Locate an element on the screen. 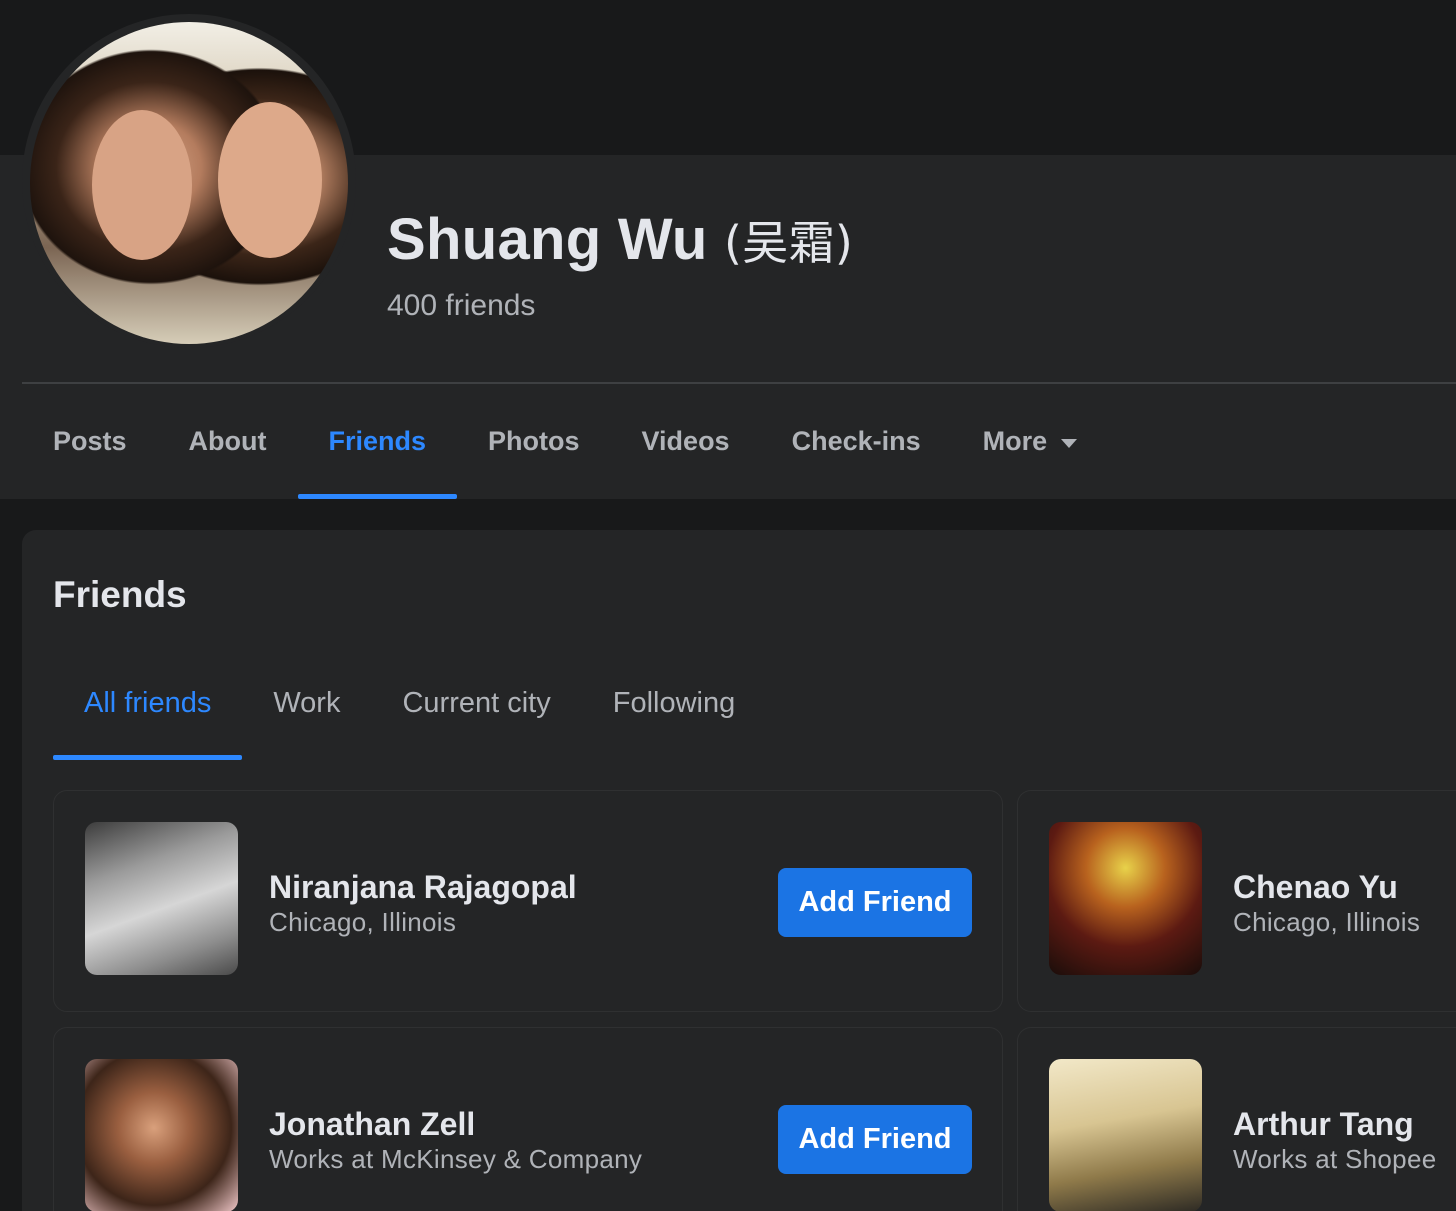 The height and width of the screenshot is (1211, 1456). subtab-following-label: Following is located at coordinates (674, 702).